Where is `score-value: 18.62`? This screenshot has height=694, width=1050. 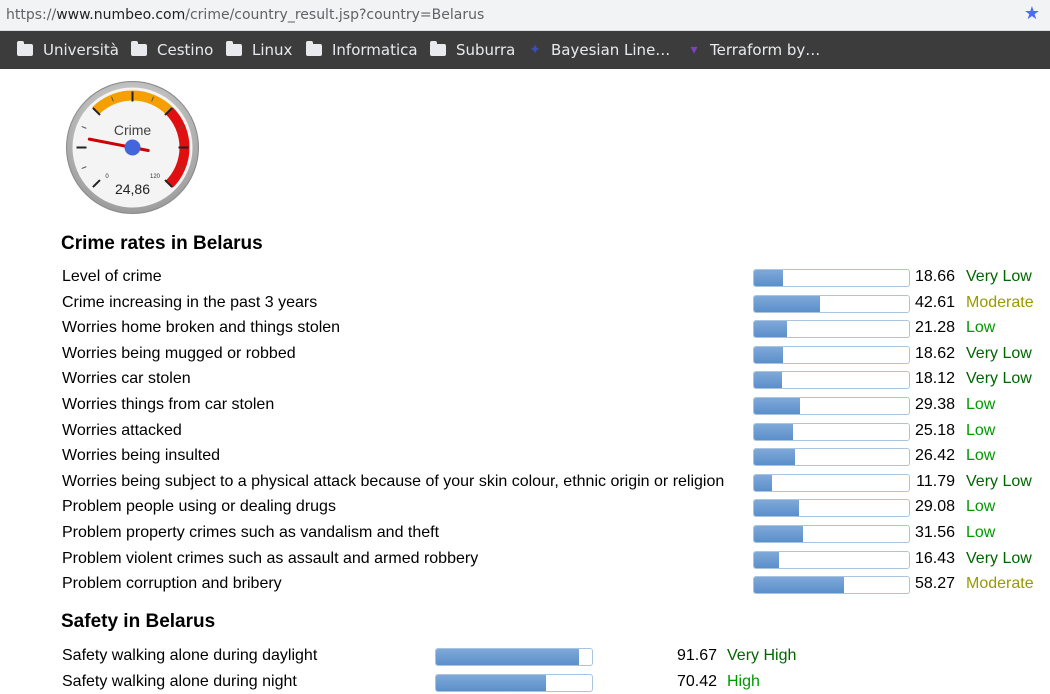 score-value: 18.62 is located at coordinates (934, 353).